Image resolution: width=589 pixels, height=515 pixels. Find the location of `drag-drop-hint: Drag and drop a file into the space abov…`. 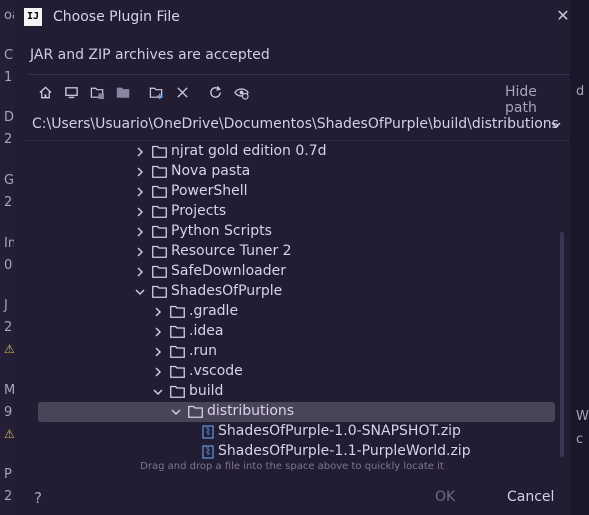

drag-drop-hint: Drag and drop a file into the space abov… is located at coordinates (292, 466).